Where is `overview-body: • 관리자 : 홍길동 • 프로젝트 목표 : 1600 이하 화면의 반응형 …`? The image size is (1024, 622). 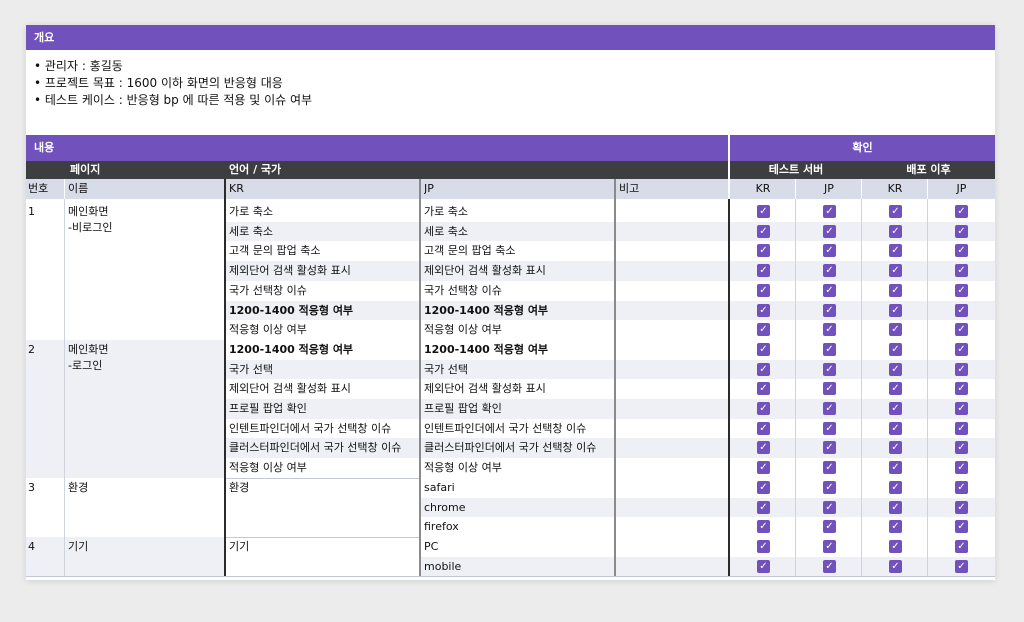
overview-body: • 관리자 : 홍길동 • 프로젝트 목표 : 1600 이하 화면의 반응형 … is located at coordinates (510, 93).